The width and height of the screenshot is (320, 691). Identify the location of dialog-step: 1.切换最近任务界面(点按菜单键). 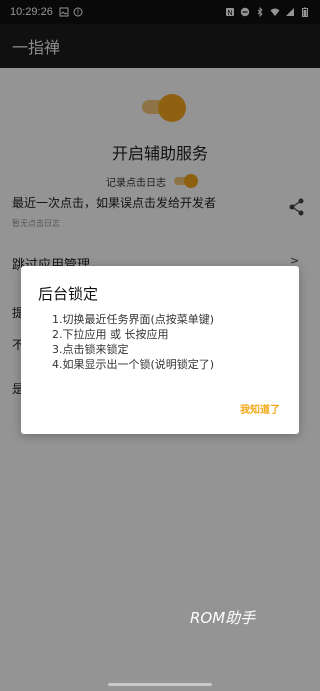
(133, 319).